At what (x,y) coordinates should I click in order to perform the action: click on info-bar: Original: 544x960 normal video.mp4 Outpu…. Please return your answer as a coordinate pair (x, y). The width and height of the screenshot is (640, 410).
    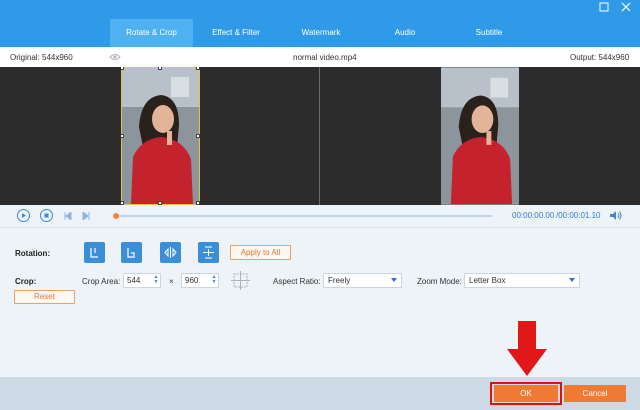
    Looking at the image, I should click on (320, 57).